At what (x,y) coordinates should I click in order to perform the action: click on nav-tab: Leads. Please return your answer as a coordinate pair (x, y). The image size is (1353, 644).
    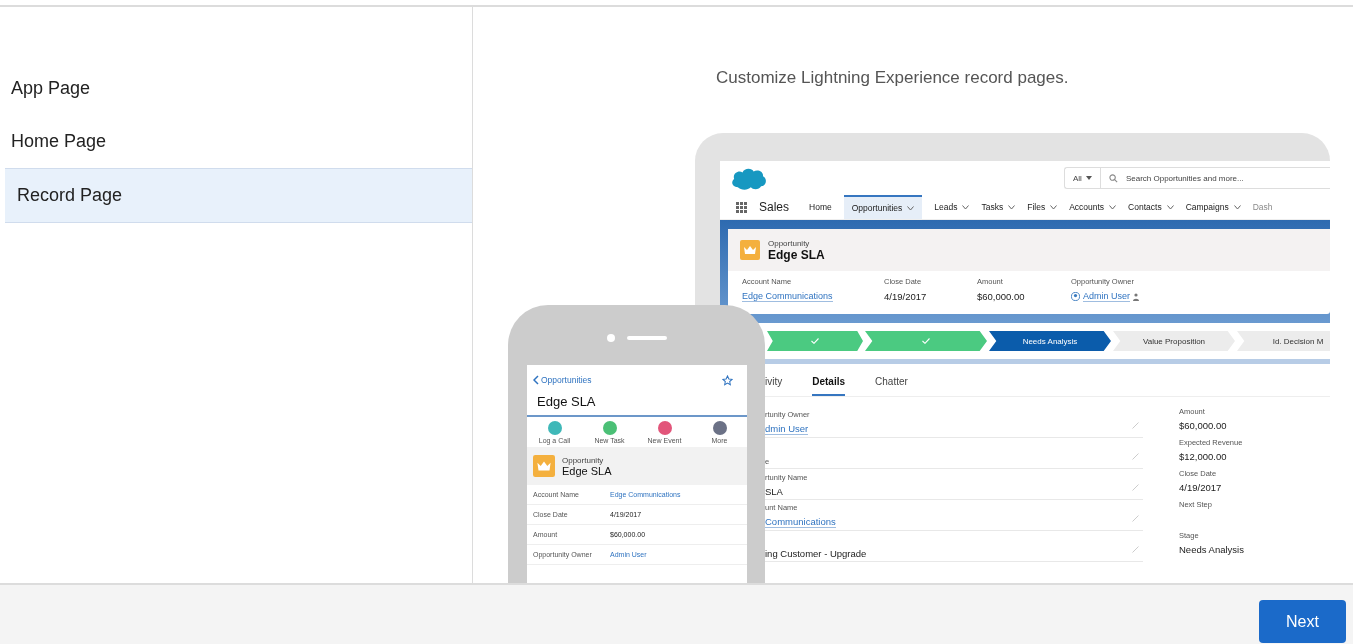
    Looking at the image, I should click on (952, 207).